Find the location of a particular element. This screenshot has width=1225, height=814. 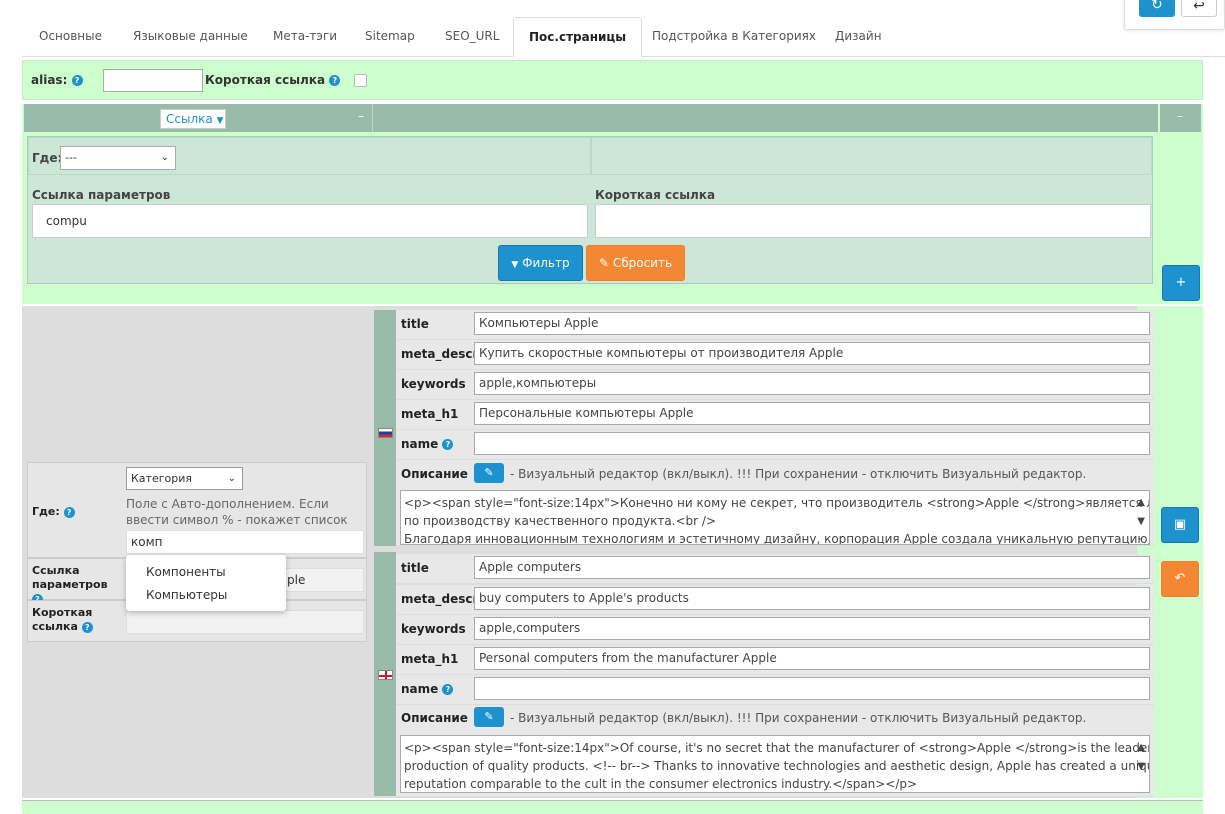

ru-description-label: Описание is located at coordinates (434, 474).